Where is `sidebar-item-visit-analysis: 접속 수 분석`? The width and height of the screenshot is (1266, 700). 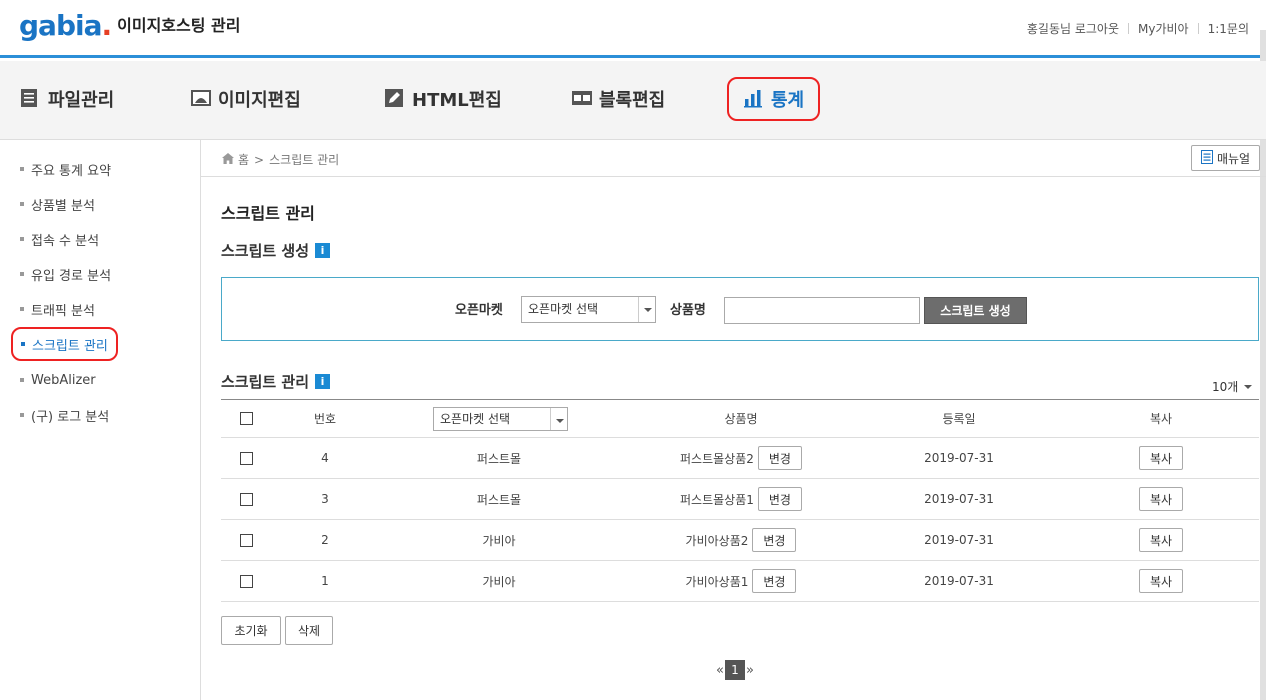 sidebar-item-visit-analysis: 접속 수 분석 is located at coordinates (60, 239).